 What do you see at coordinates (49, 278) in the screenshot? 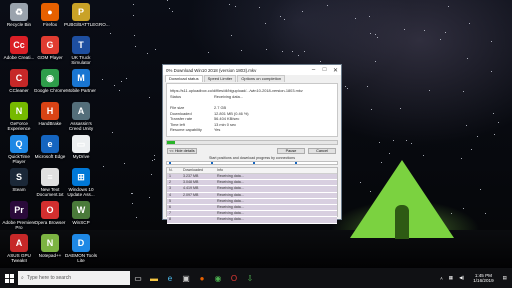
I see `search-placeholder: Type here to search` at bounding box center [49, 278].